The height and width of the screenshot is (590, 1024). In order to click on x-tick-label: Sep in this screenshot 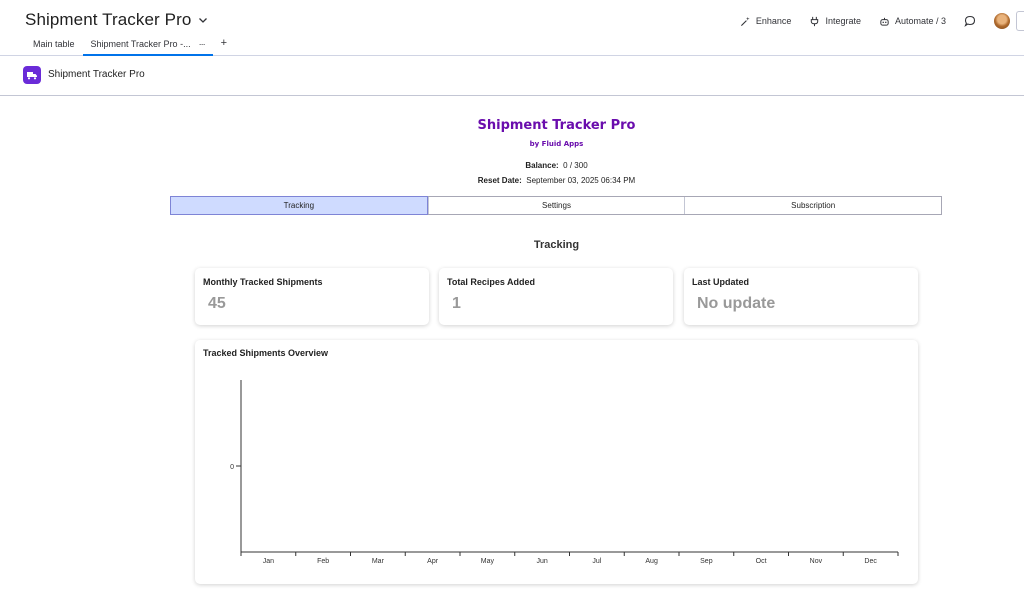, I will do `click(706, 561)`.